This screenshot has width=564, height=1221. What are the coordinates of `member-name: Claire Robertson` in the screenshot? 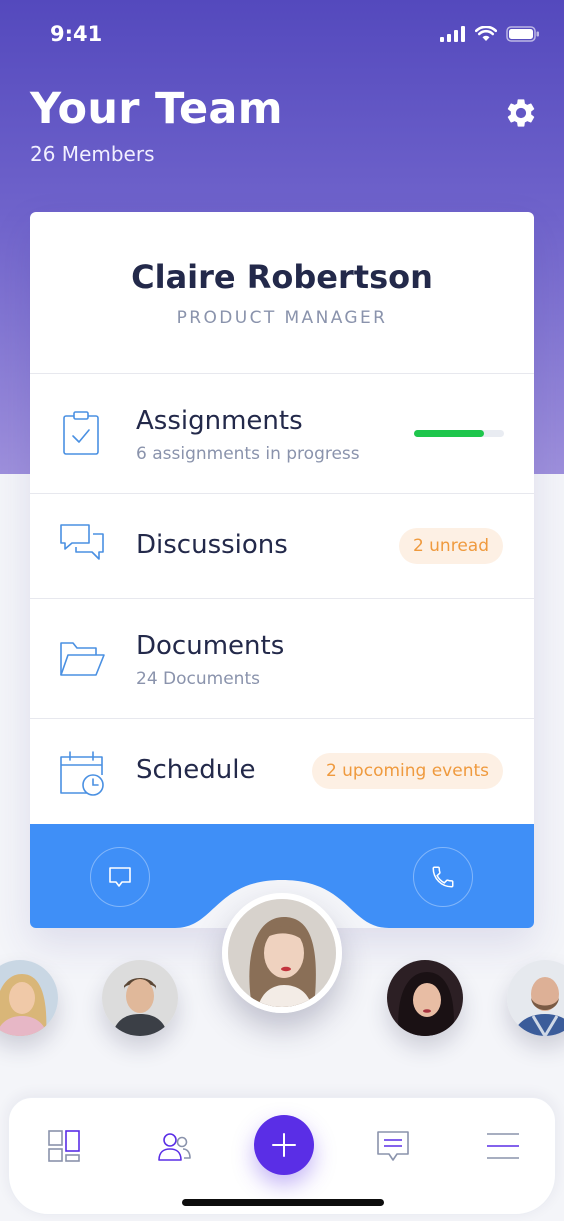 It's located at (282, 277).